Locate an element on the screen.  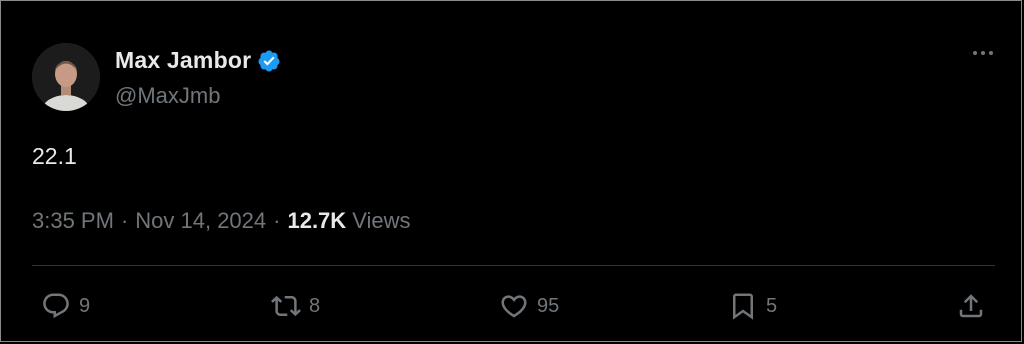
like-count: 95 is located at coordinates (548, 305).